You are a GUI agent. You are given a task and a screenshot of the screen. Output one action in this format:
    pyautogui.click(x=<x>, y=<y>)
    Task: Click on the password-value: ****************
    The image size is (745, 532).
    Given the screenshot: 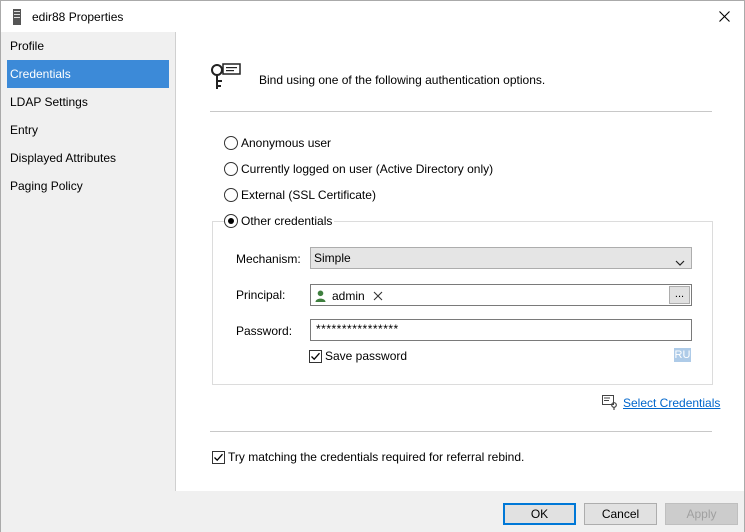 What is the action you would take?
    pyautogui.click(x=357, y=329)
    